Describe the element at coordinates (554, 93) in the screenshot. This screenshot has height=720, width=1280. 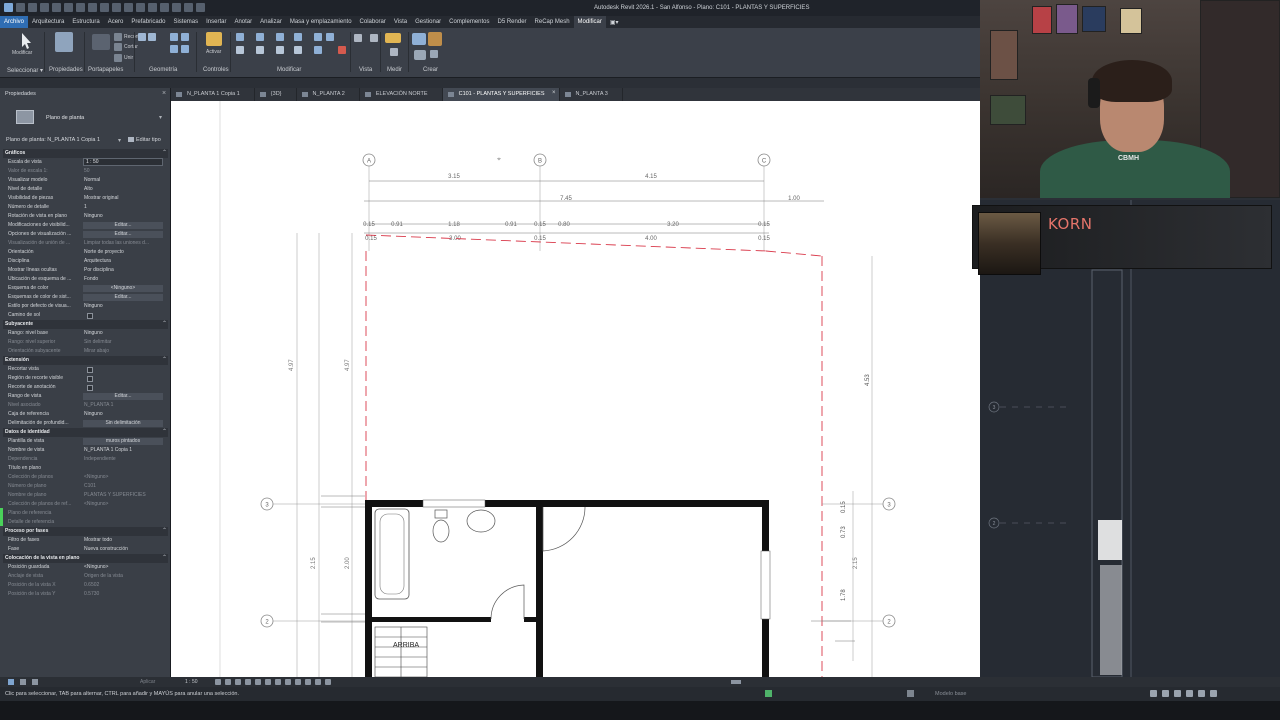
I see `close-tab-icon: ×` at that location.